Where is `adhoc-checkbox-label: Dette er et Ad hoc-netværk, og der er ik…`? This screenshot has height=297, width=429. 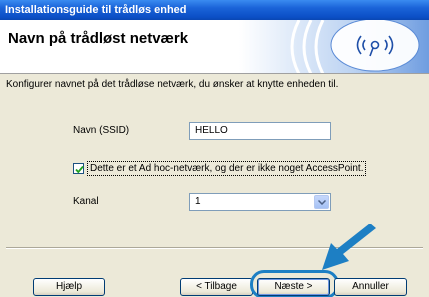 adhoc-checkbox-label: Dette er et Ad hoc-netværk, og der er ik… is located at coordinates (227, 168).